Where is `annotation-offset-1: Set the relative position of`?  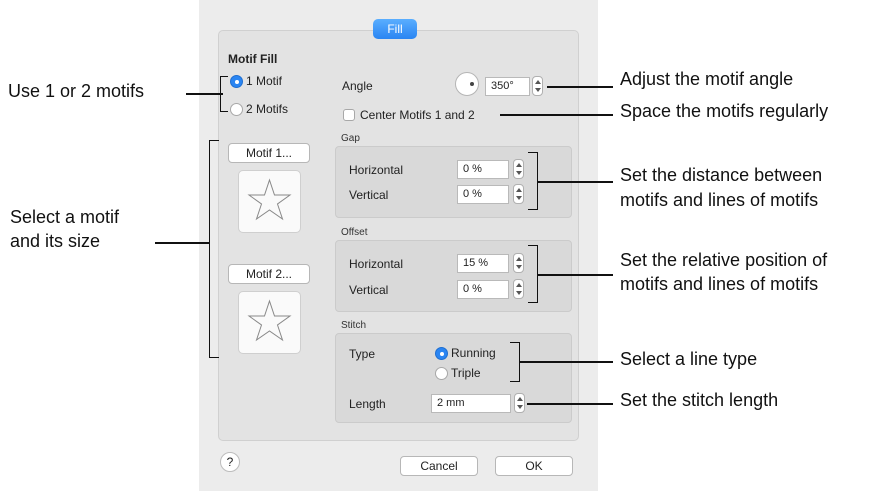 annotation-offset-1: Set the relative position of is located at coordinates (724, 260).